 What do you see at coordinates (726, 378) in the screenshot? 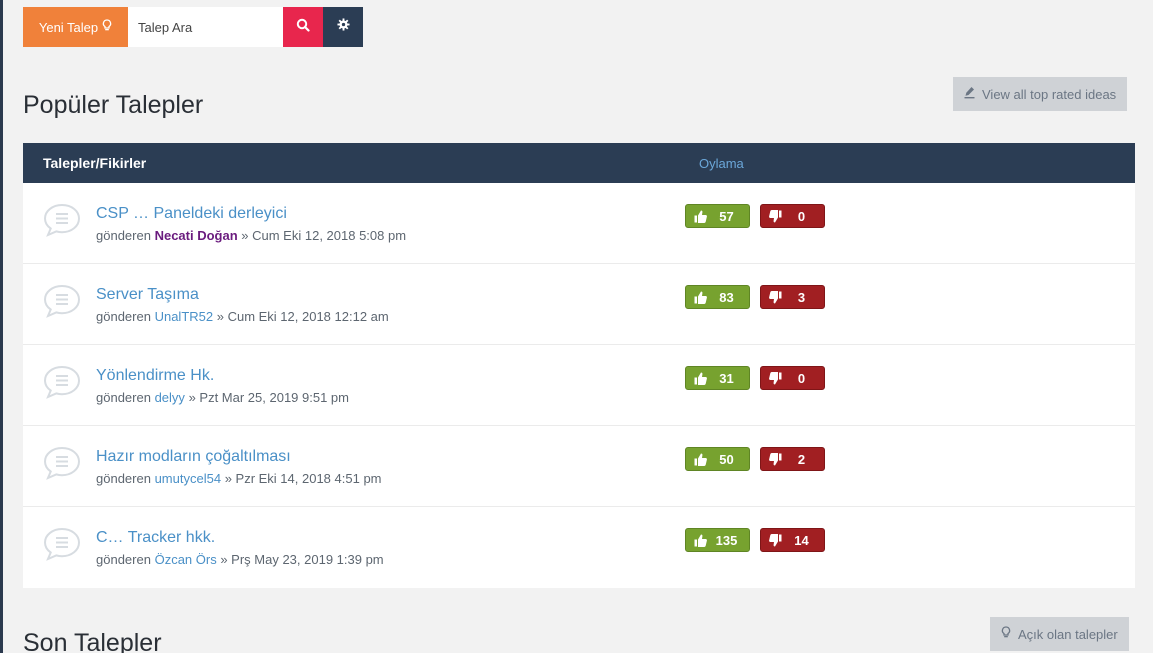
I see `vote-up-count: 31` at bounding box center [726, 378].